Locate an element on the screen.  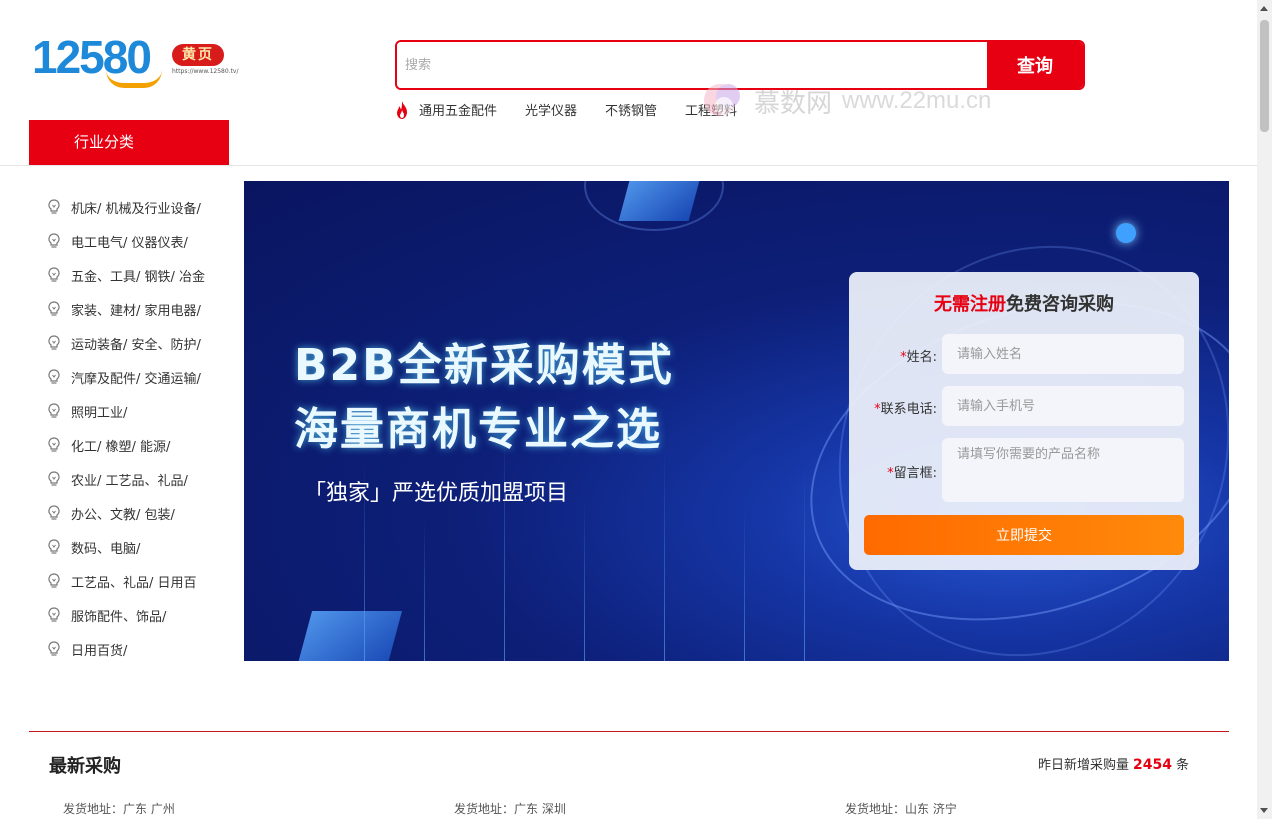
category-item: 服饰配件、饰品/ is located at coordinates (134, 615).